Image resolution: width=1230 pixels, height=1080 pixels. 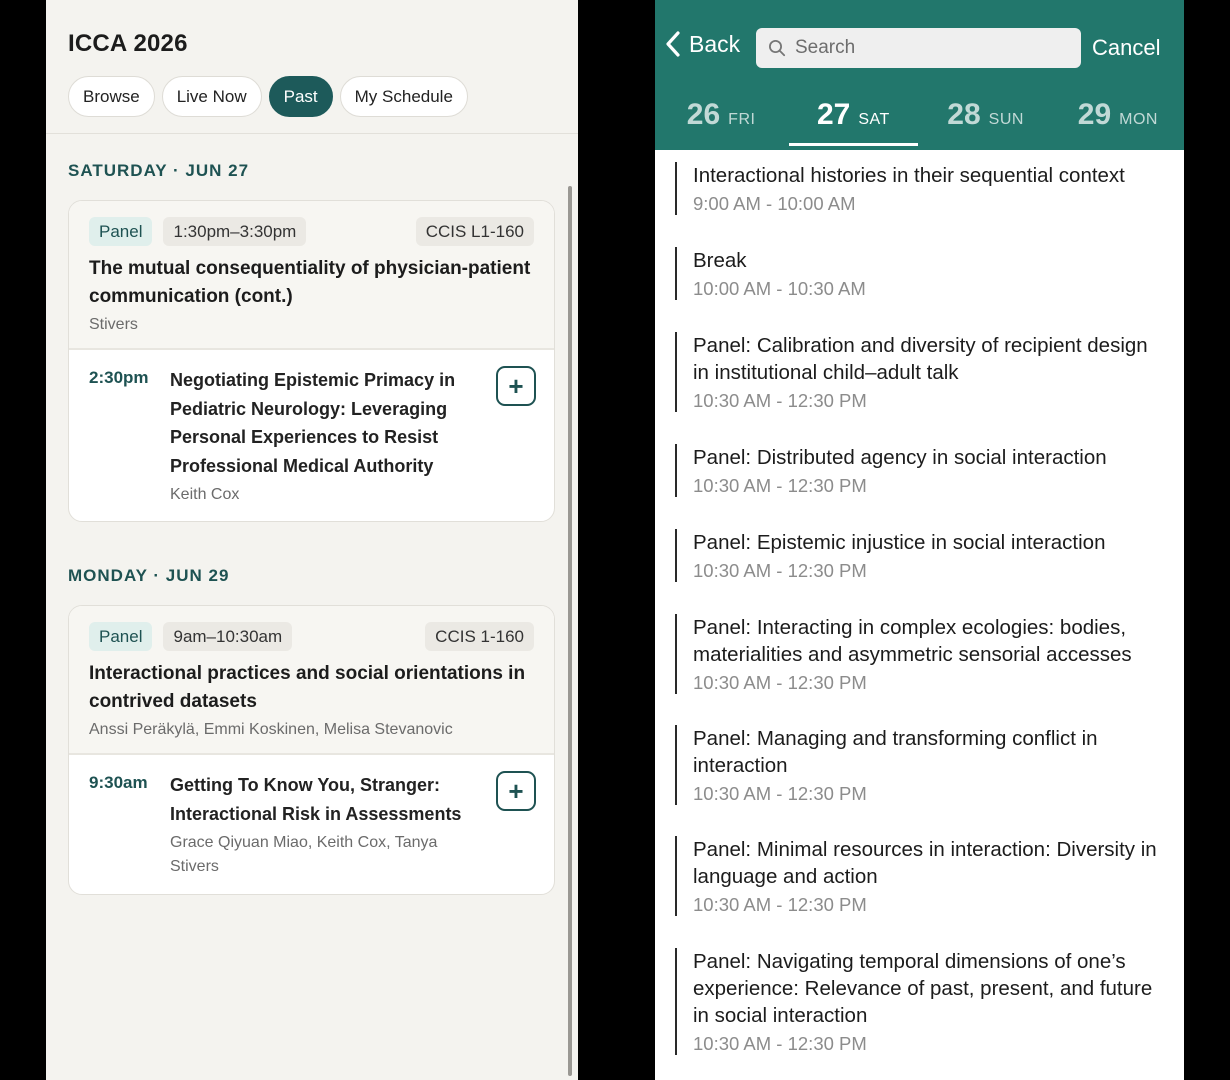 I want to click on day-tab-26: 26 FRI, so click(x=721, y=119).